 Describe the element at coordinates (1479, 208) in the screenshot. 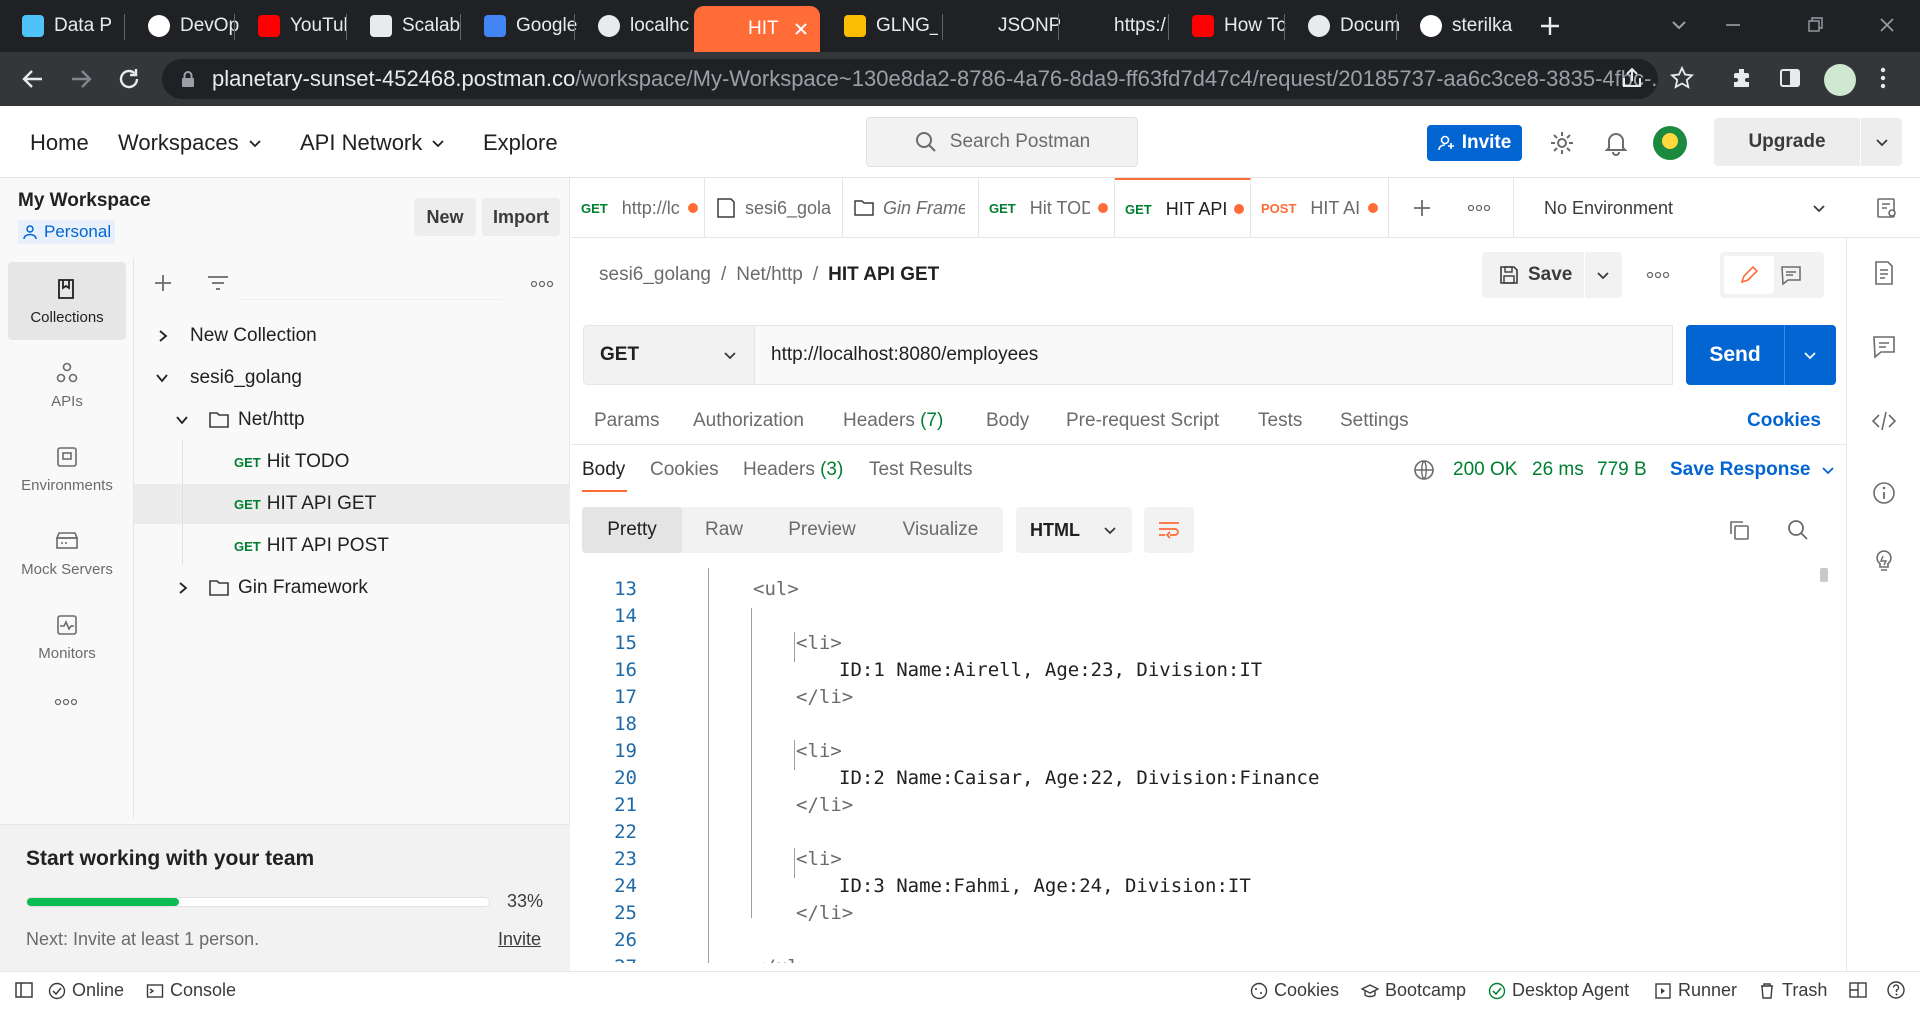

I see `tabs-more-icon` at that location.